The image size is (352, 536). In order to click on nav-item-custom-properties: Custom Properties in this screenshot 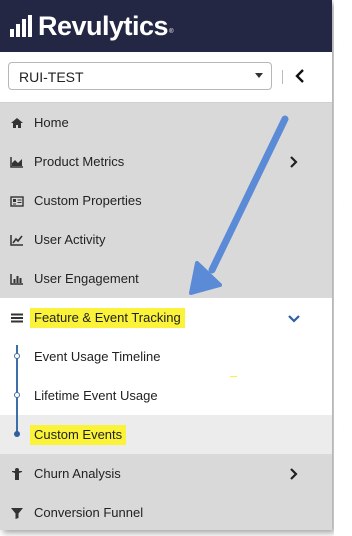, I will do `click(166, 200)`.